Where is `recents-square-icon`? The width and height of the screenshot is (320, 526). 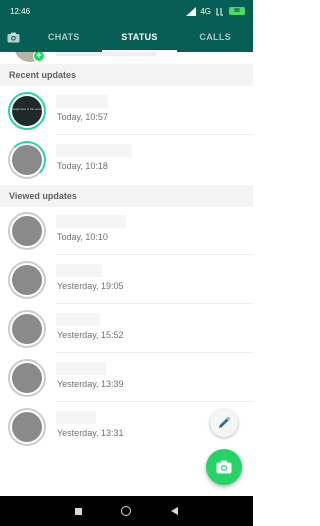 recents-square-icon is located at coordinates (78, 511).